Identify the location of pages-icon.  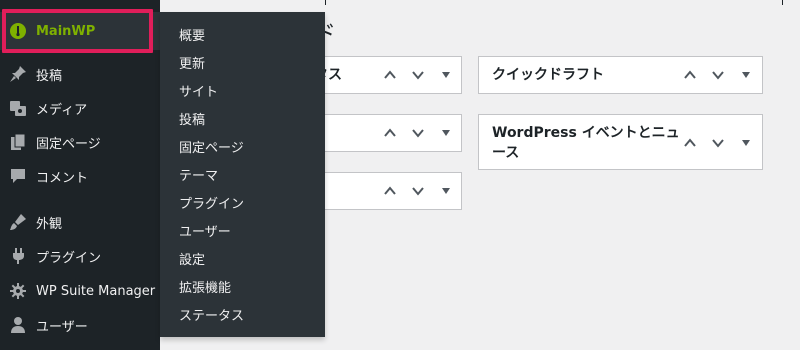
(18, 142).